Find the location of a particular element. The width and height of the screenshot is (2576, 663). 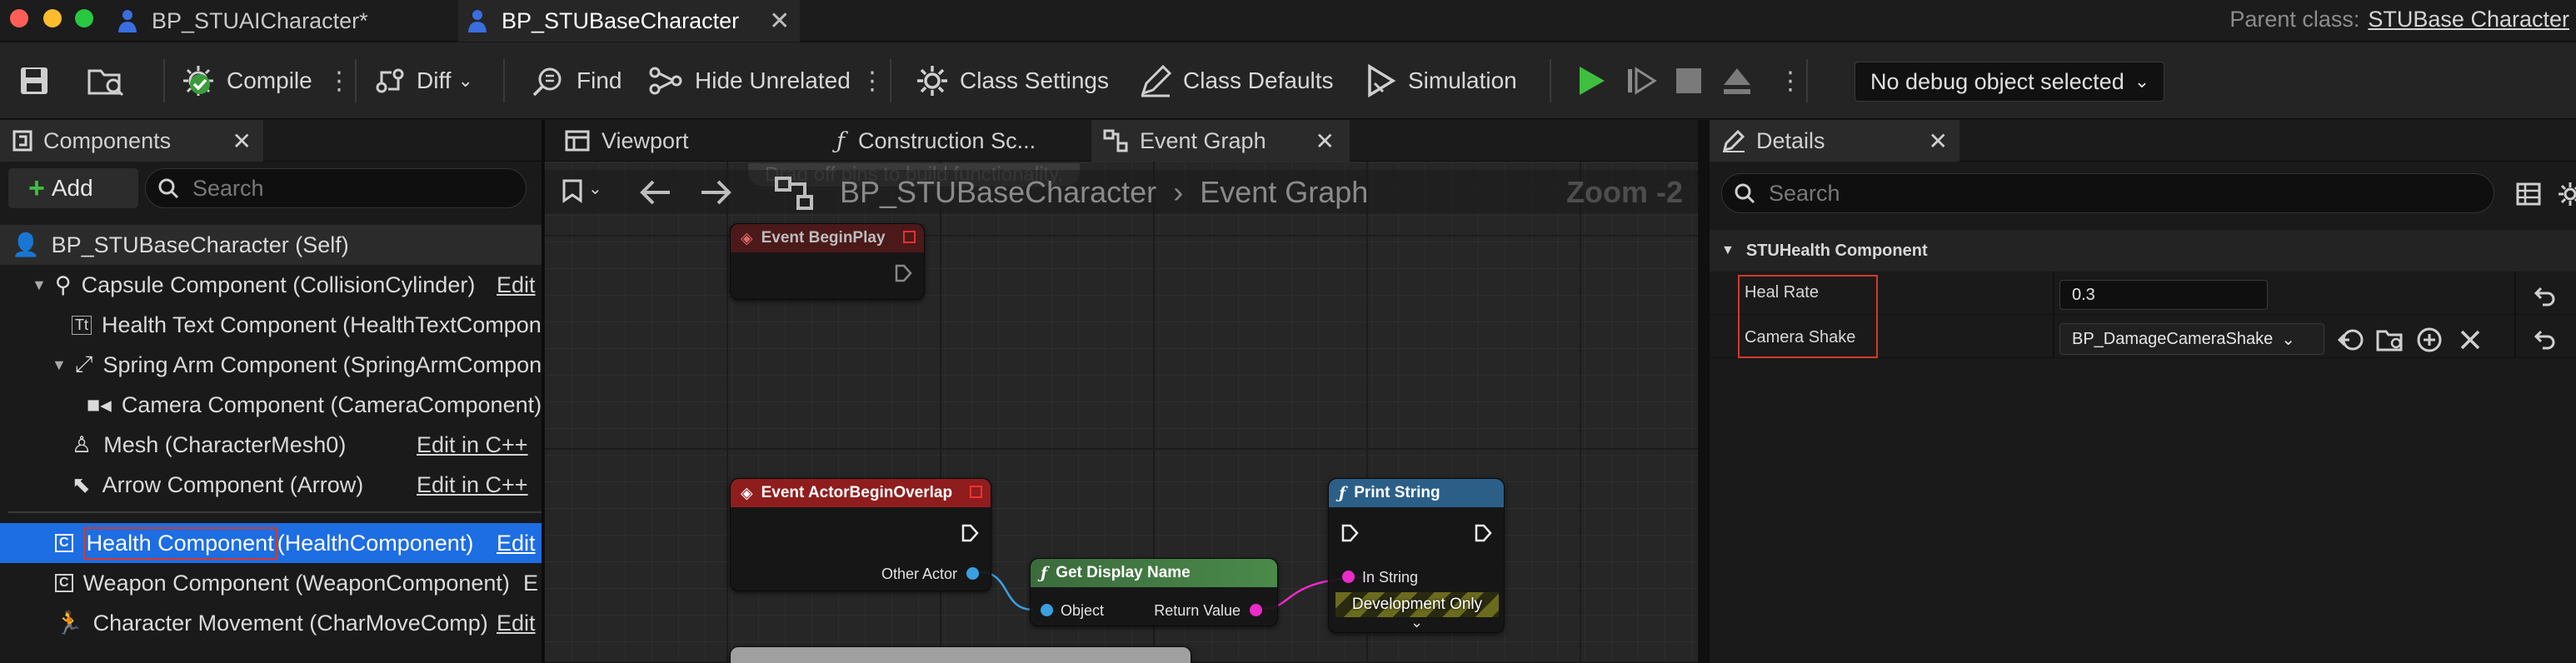

node-event-beginplay: ◈ Event BeginPlay is located at coordinates (827, 261).